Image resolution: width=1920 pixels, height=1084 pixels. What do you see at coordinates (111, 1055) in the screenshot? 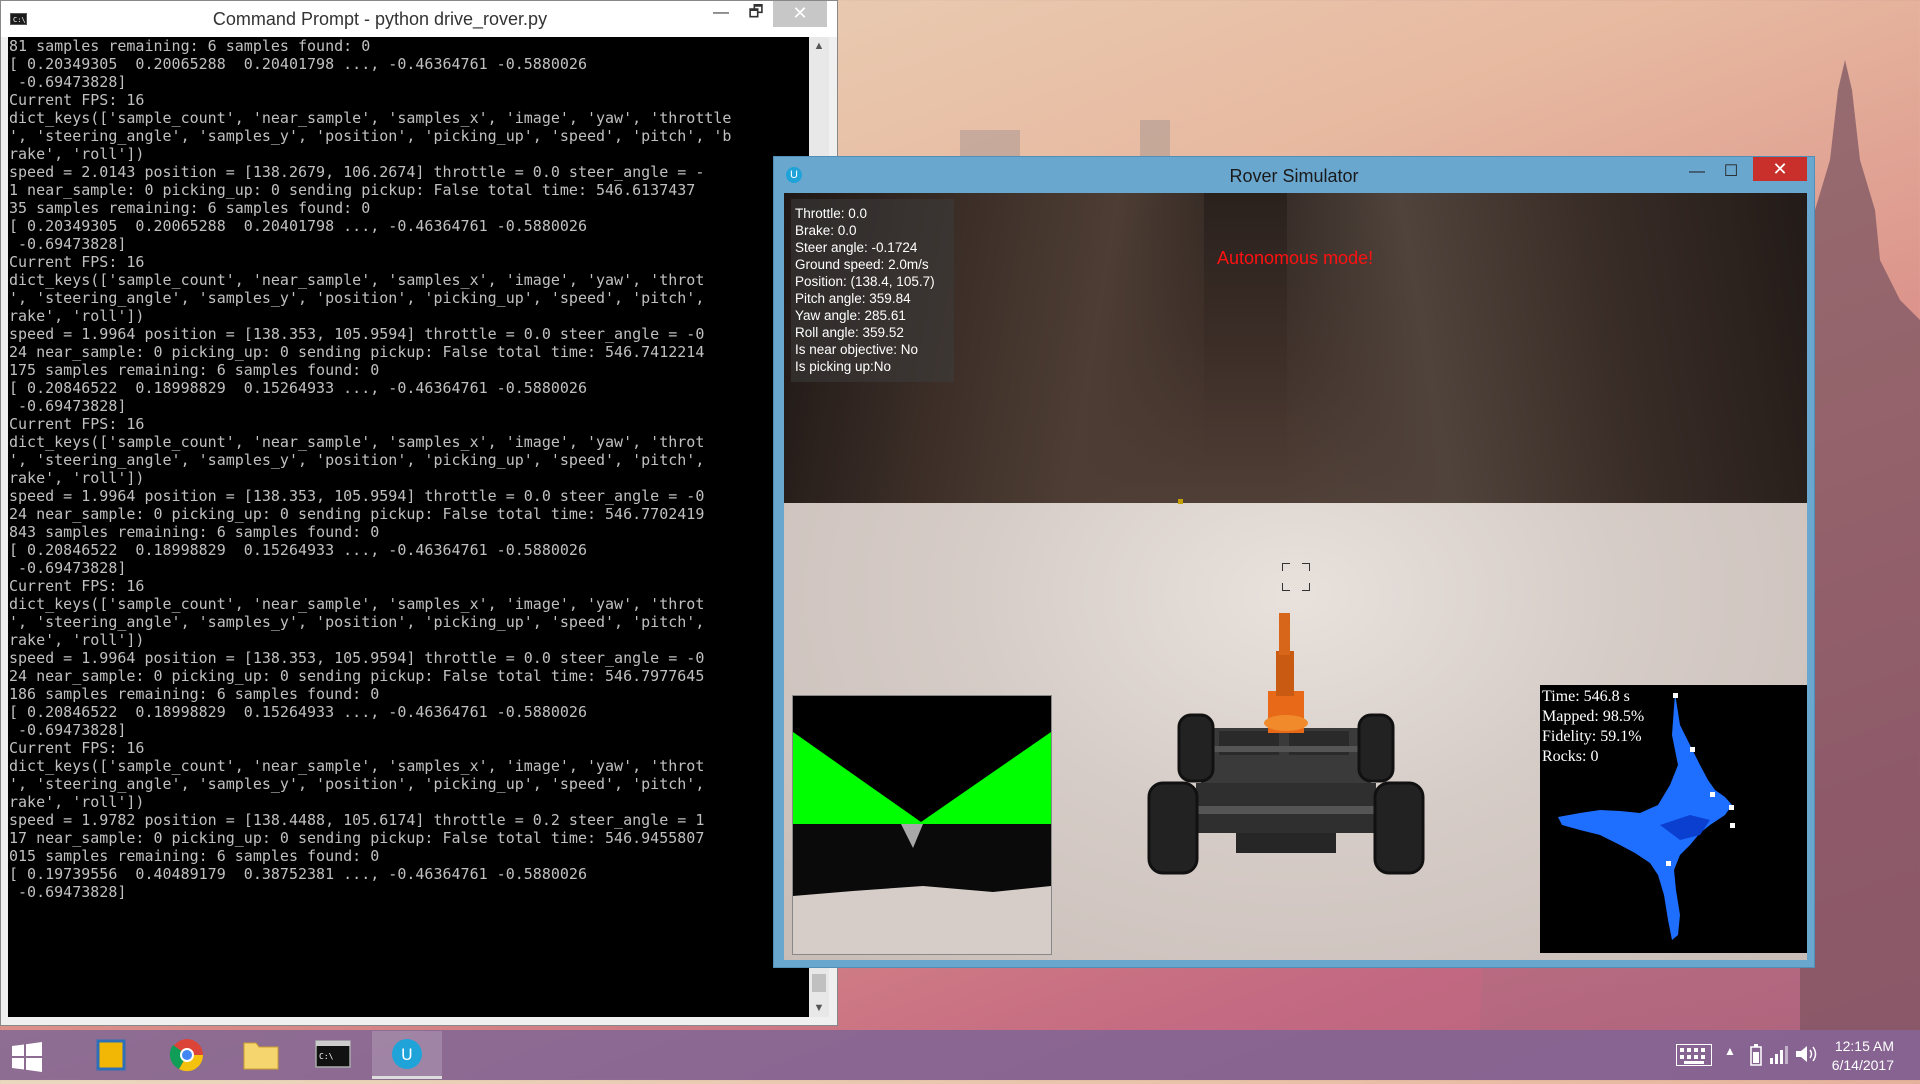
I see `taskbar-file-manager-icon` at bounding box center [111, 1055].